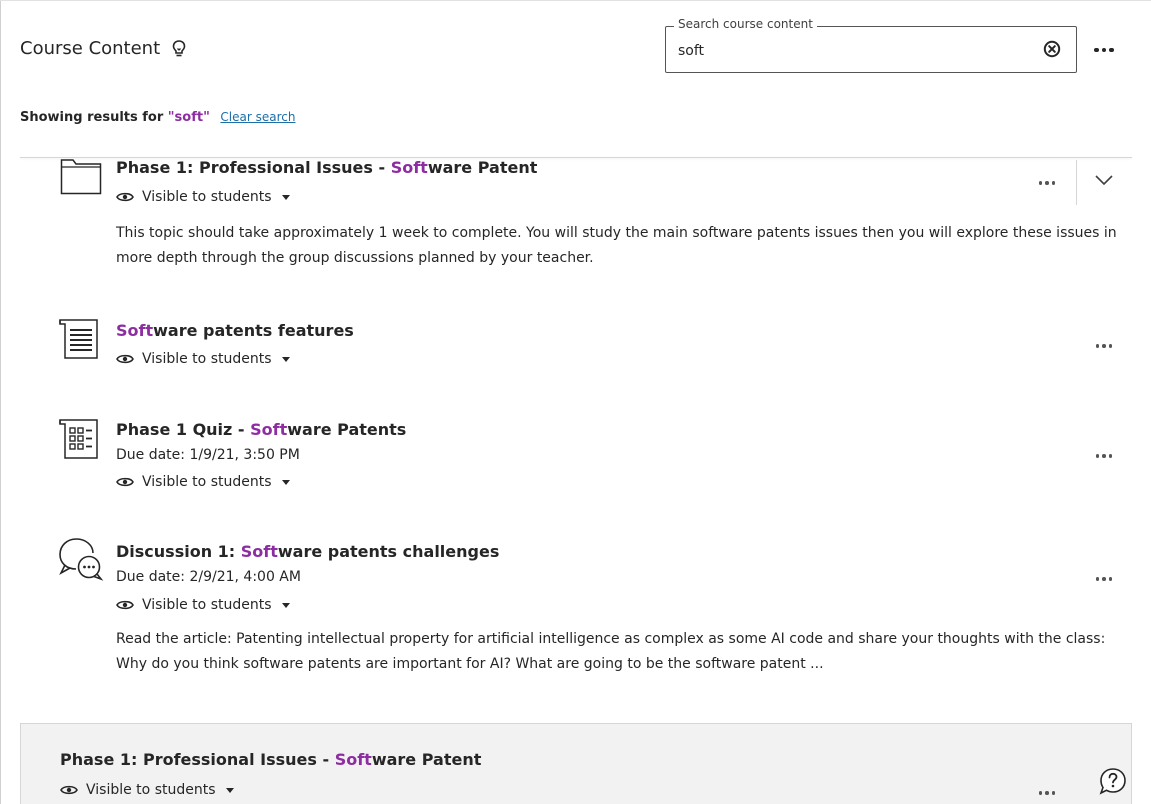 The image size is (1151, 804). Describe the element at coordinates (208, 455) in the screenshot. I see `due-date: Due date: 1/9/21, 3:50 PM` at that location.